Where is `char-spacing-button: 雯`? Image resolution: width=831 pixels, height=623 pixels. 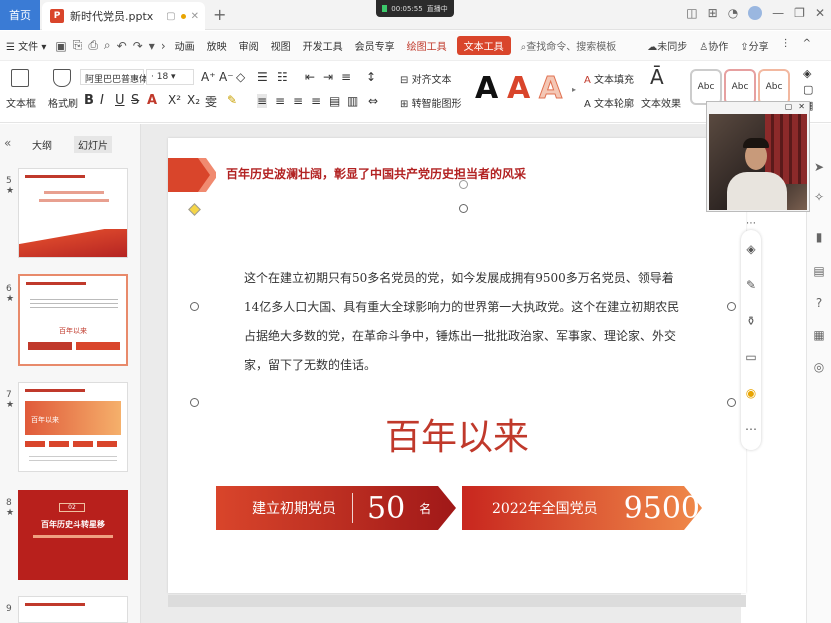 char-spacing-button: 雯 is located at coordinates (211, 101).